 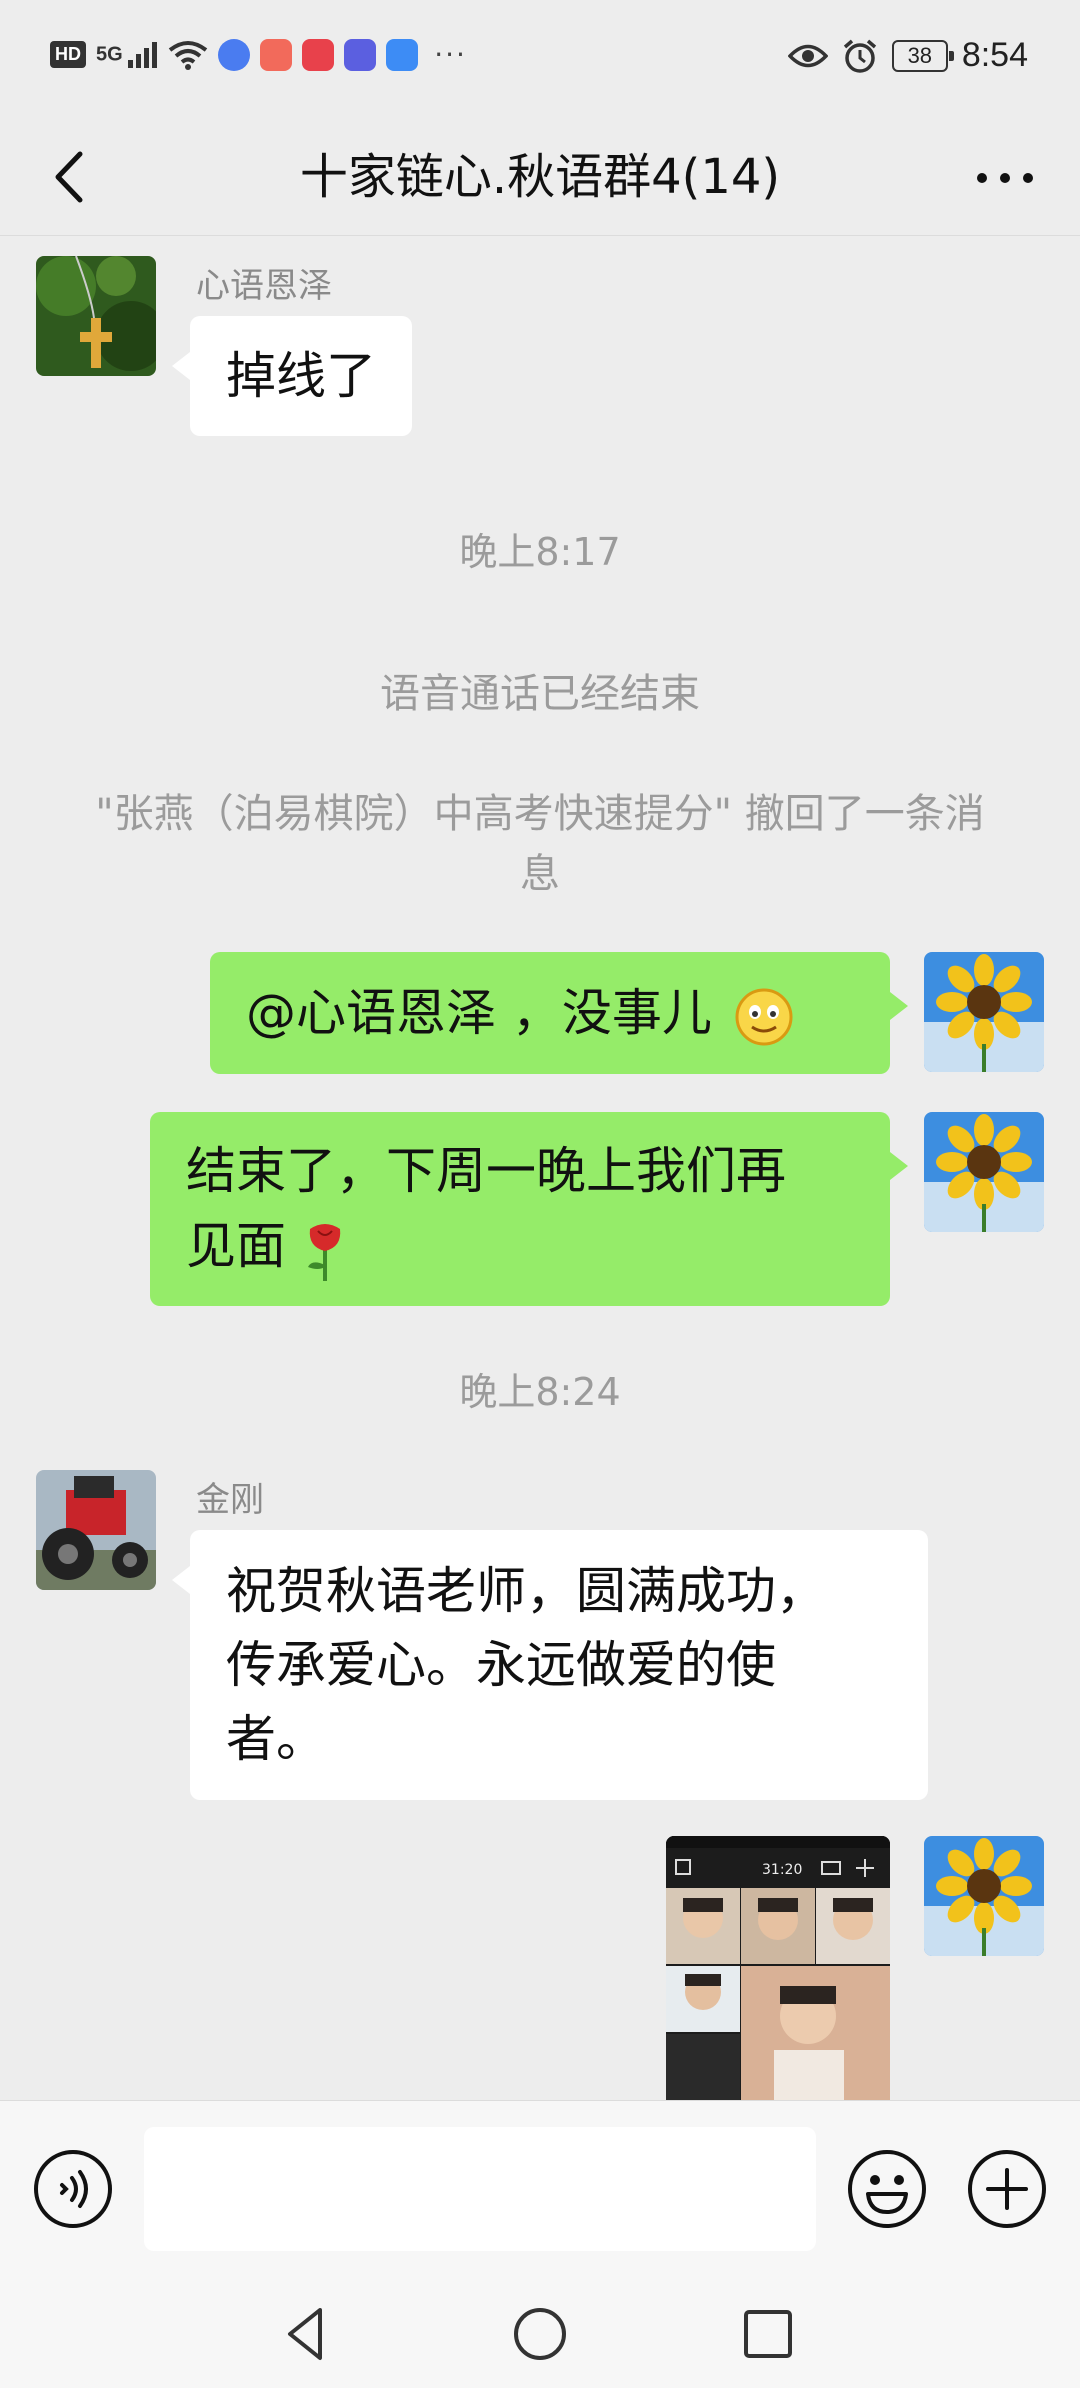 I want to click on music-app-icon, so click(x=234, y=54).